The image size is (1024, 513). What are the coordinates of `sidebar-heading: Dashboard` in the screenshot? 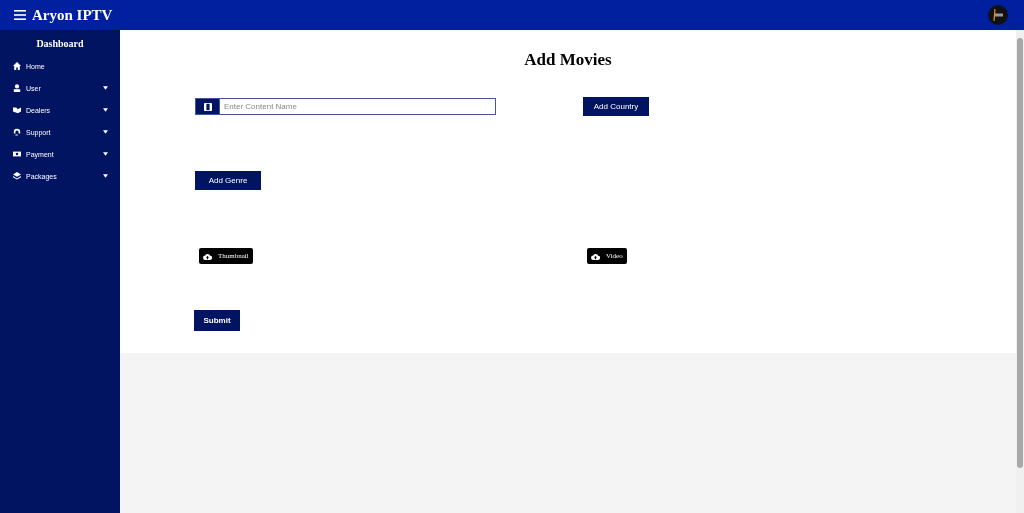 It's located at (60, 43).